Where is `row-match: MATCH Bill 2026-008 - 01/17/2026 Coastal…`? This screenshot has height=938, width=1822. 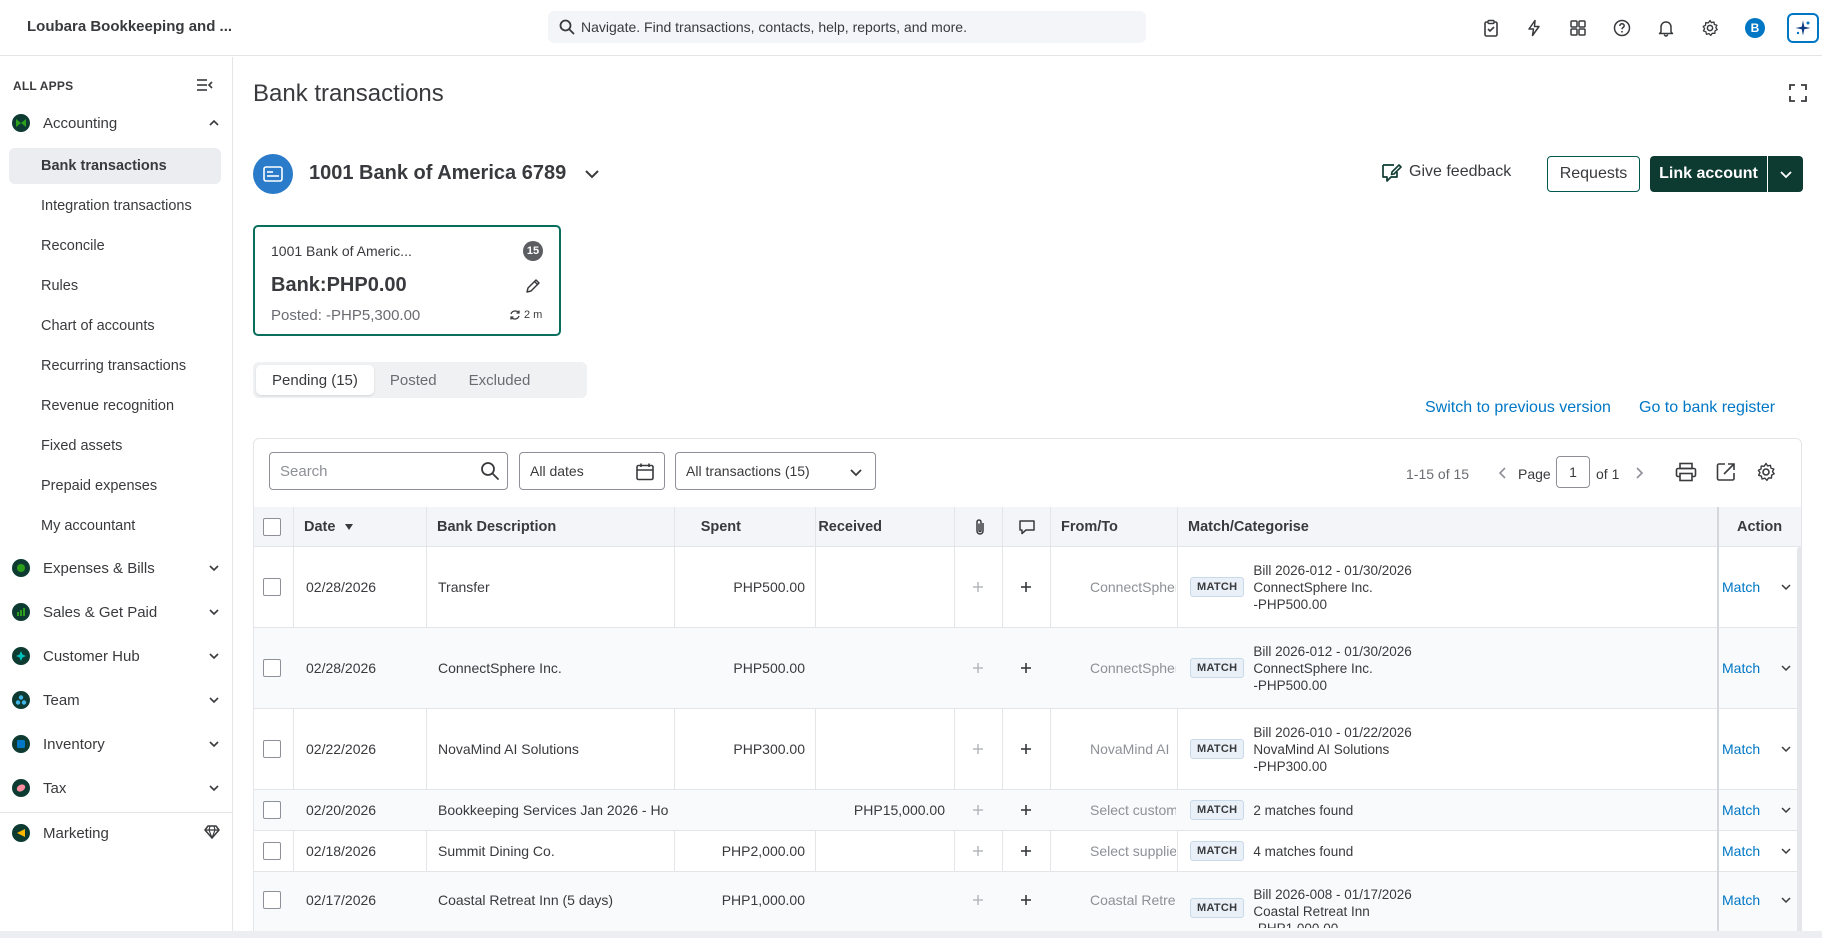 row-match: MATCH Bill 2026-008 - 01/17/2026 Coastal… is located at coordinates (1301, 900).